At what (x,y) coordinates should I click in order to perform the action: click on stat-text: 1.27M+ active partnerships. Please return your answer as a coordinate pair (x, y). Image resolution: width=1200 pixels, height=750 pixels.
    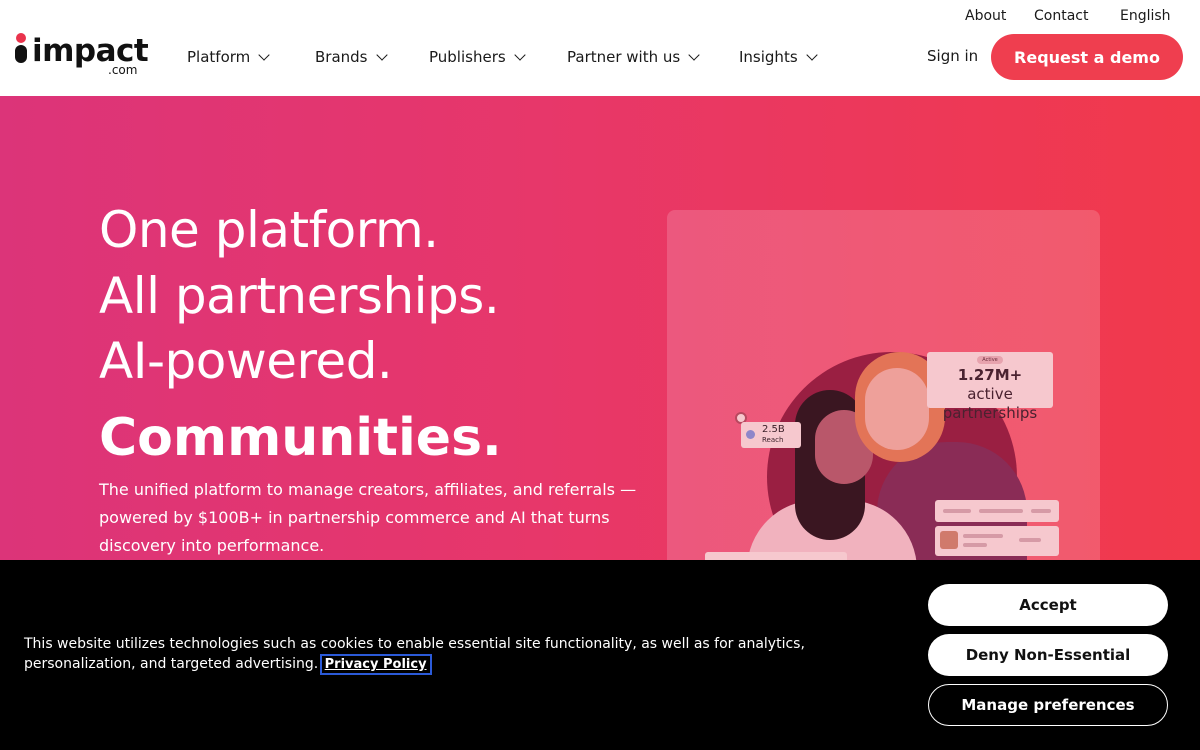
    Looking at the image, I should click on (990, 394).